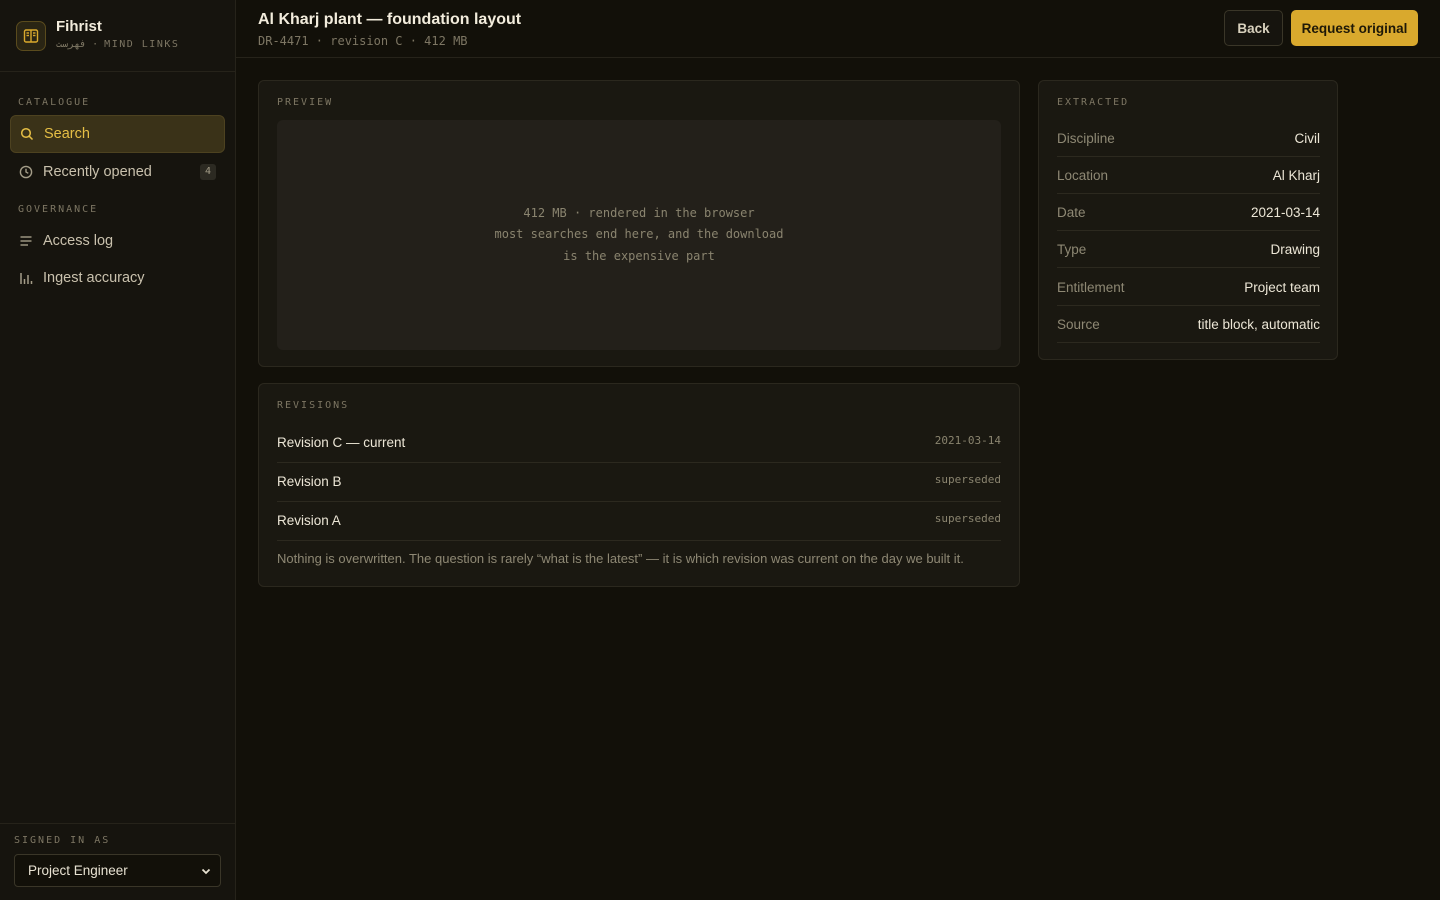 The width and height of the screenshot is (1440, 900). Describe the element at coordinates (31, 35) in the screenshot. I see `book-icon` at that location.